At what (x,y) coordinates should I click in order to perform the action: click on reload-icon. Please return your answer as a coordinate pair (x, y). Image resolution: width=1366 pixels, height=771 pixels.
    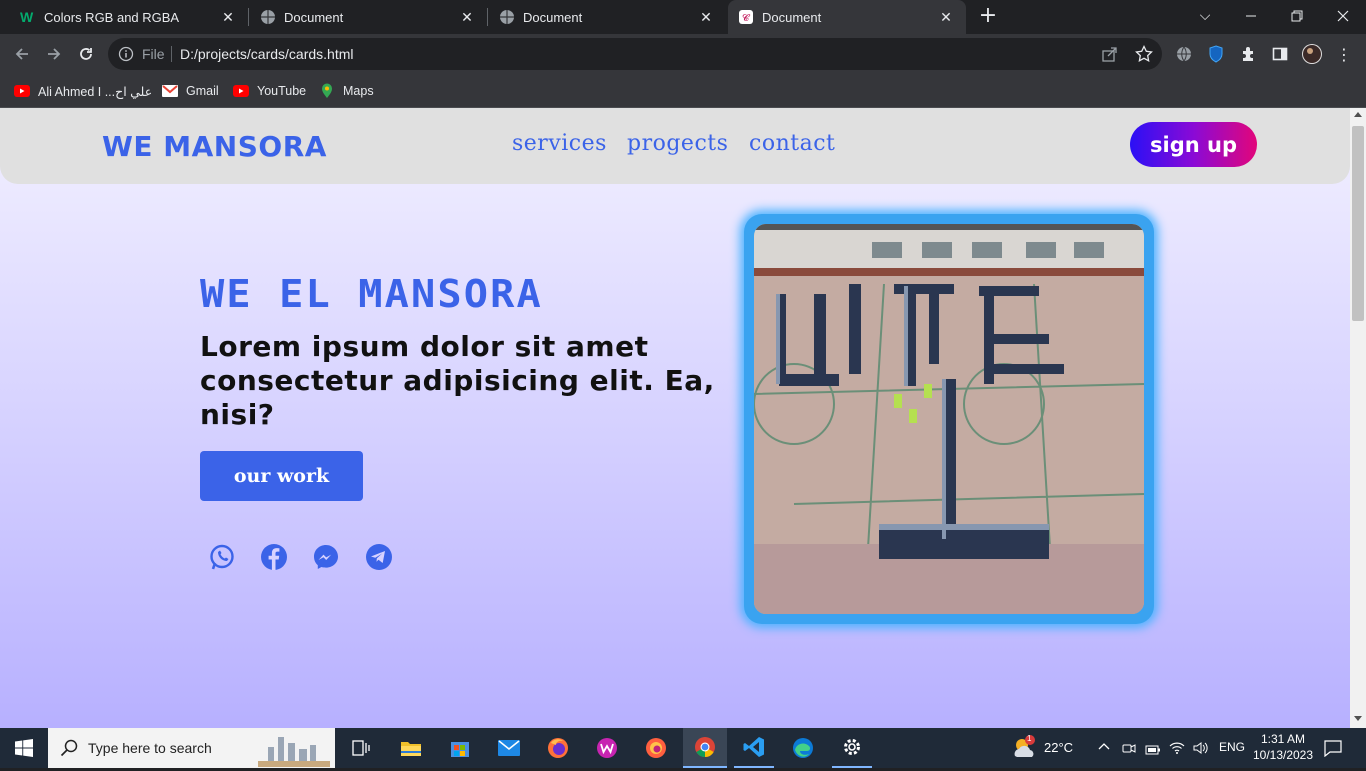
    Looking at the image, I should click on (86, 54).